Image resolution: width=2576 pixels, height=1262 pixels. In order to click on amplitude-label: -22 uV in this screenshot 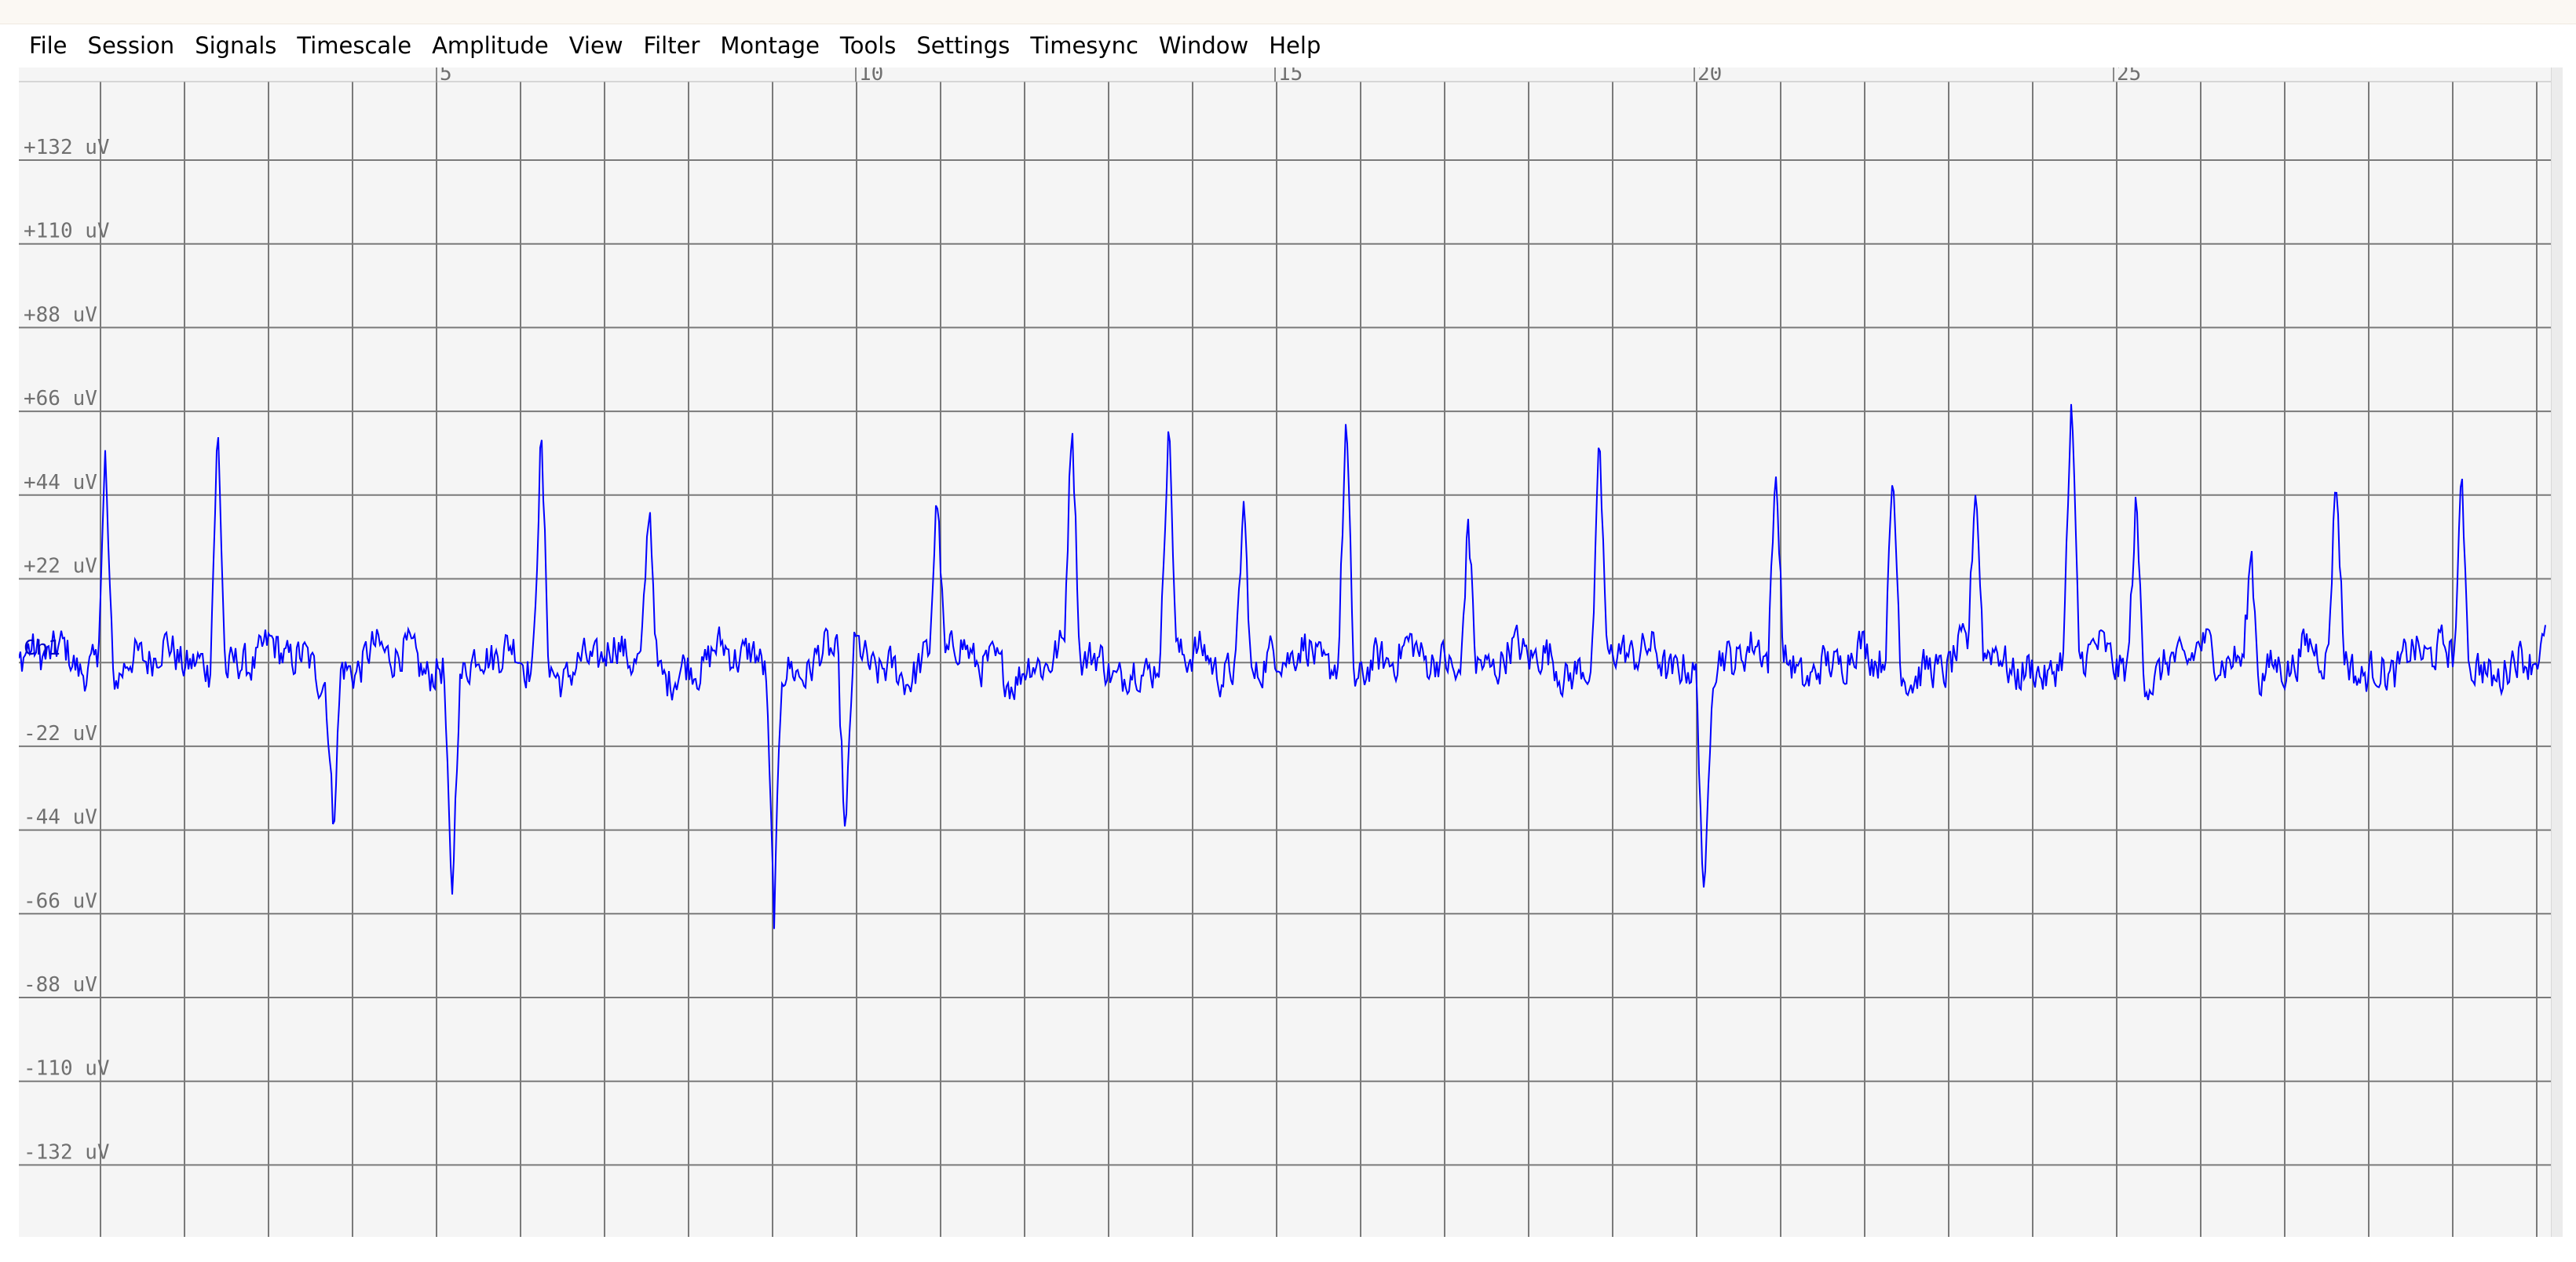, I will do `click(60, 734)`.